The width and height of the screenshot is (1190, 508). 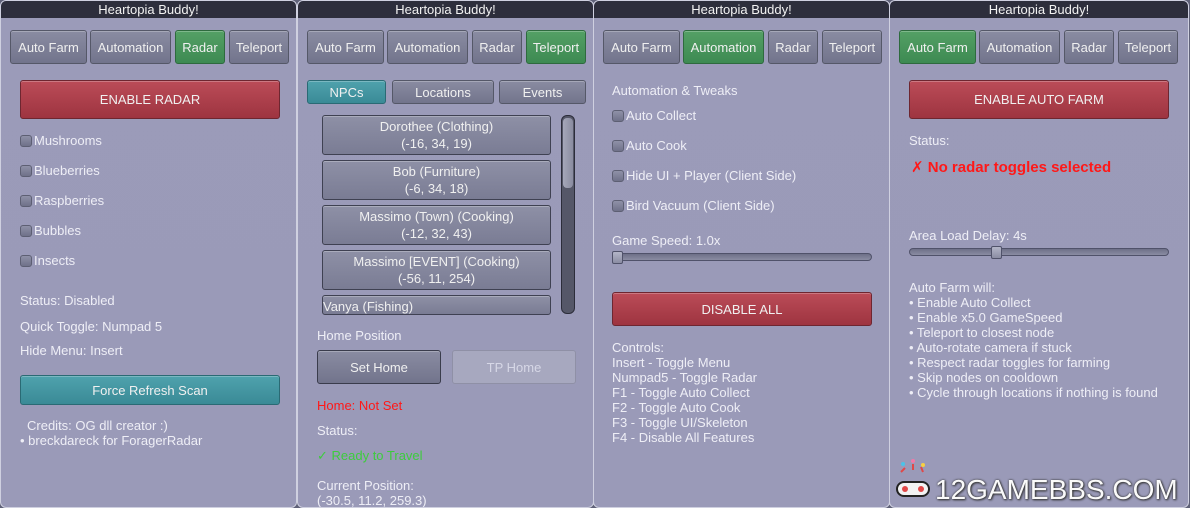 What do you see at coordinates (617, 257) in the screenshot?
I see `game-speed-slider-handle` at bounding box center [617, 257].